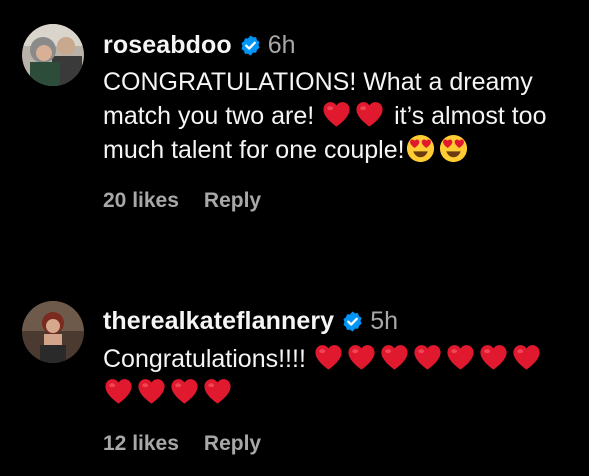 Image resolution: width=589 pixels, height=476 pixels. I want to click on comment-header: roseabdoo 6h, so click(341, 45).